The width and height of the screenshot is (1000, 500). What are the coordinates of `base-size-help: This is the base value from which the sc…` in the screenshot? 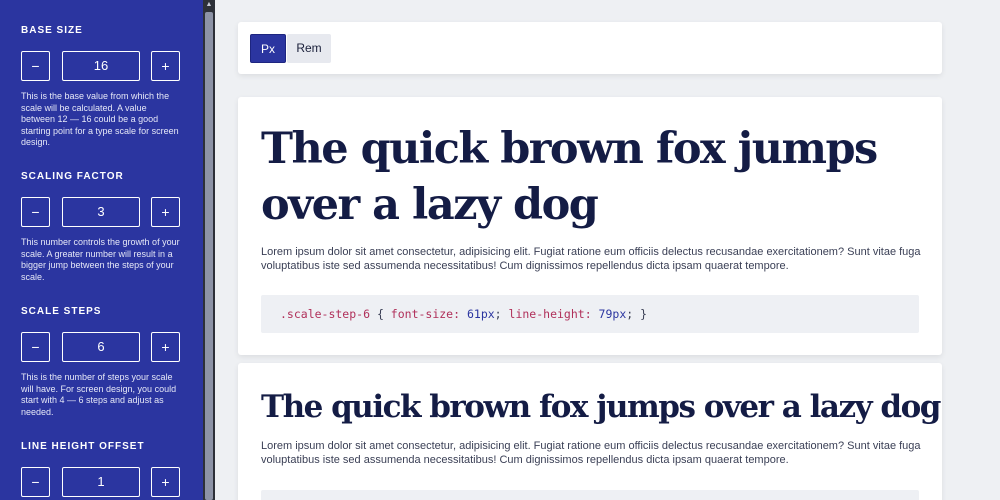 It's located at (100, 119).